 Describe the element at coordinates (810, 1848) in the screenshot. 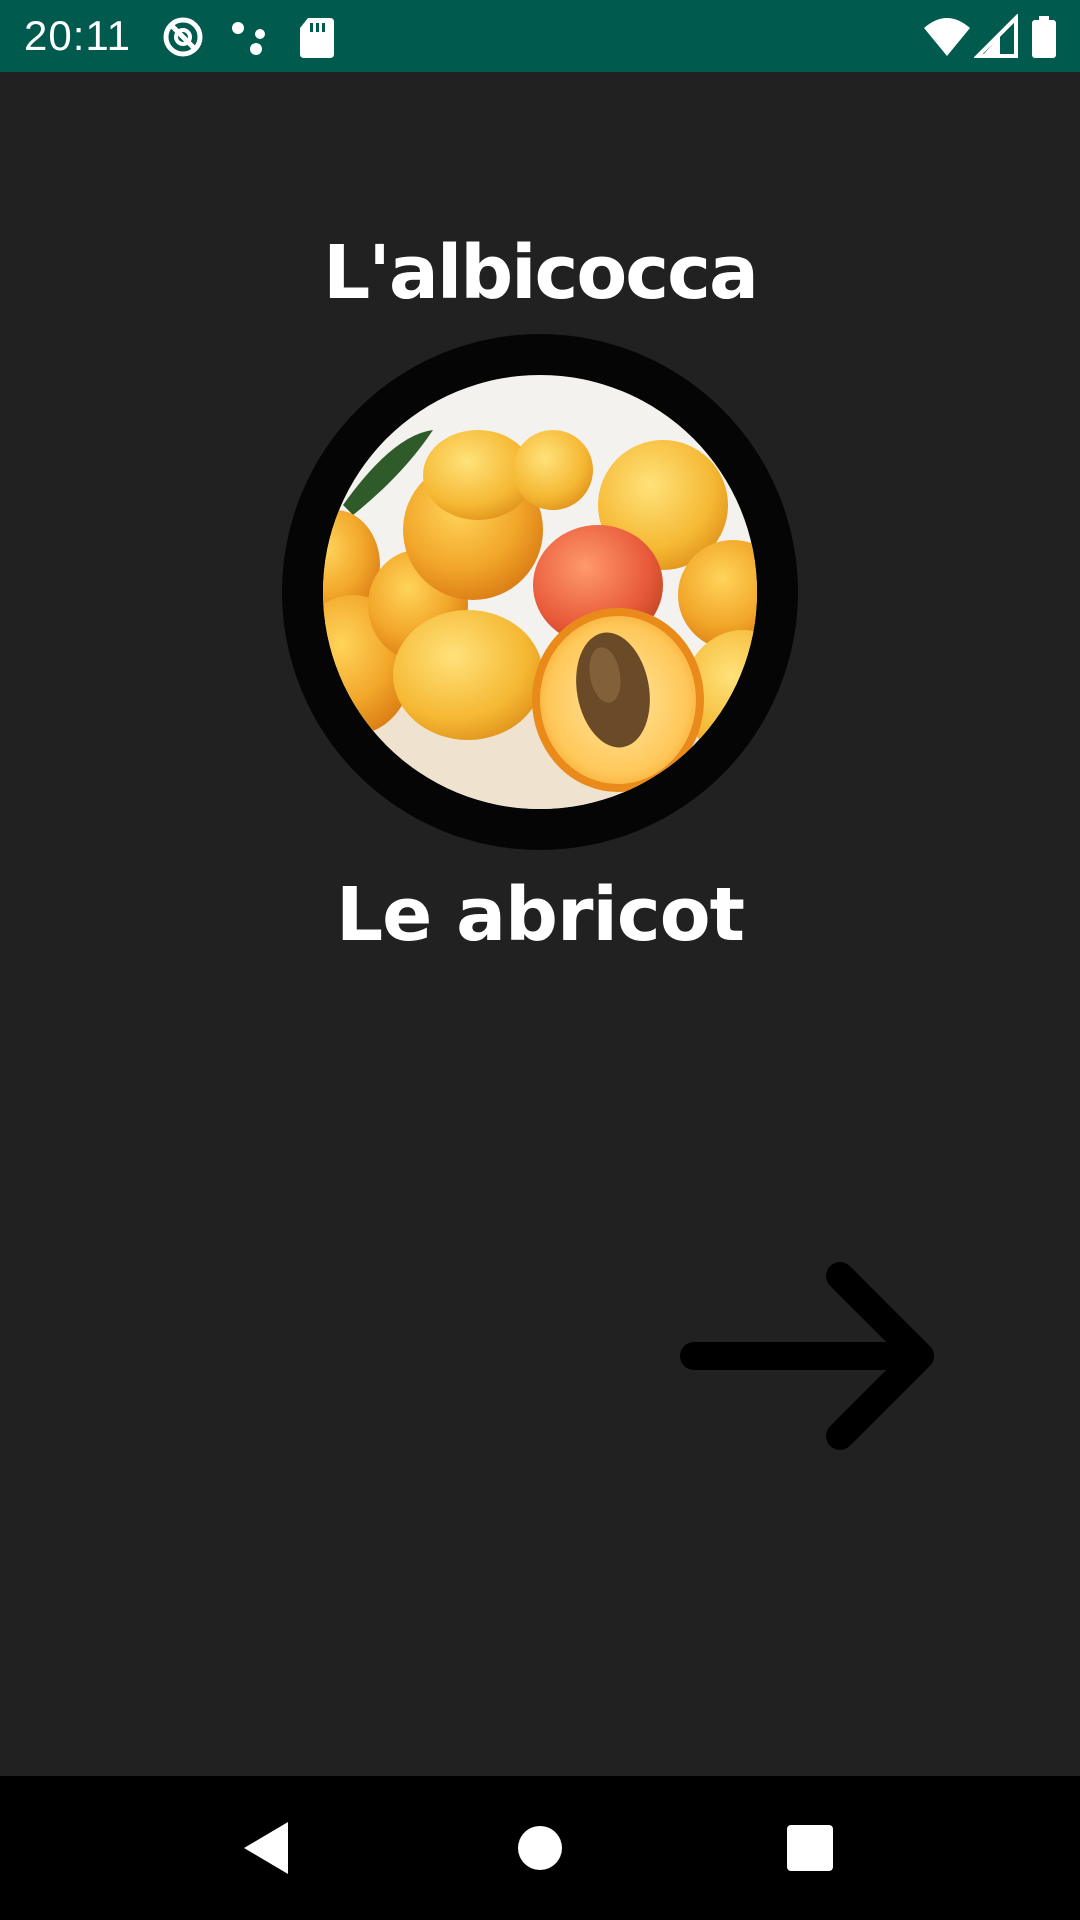

I see `recents-icon` at that location.